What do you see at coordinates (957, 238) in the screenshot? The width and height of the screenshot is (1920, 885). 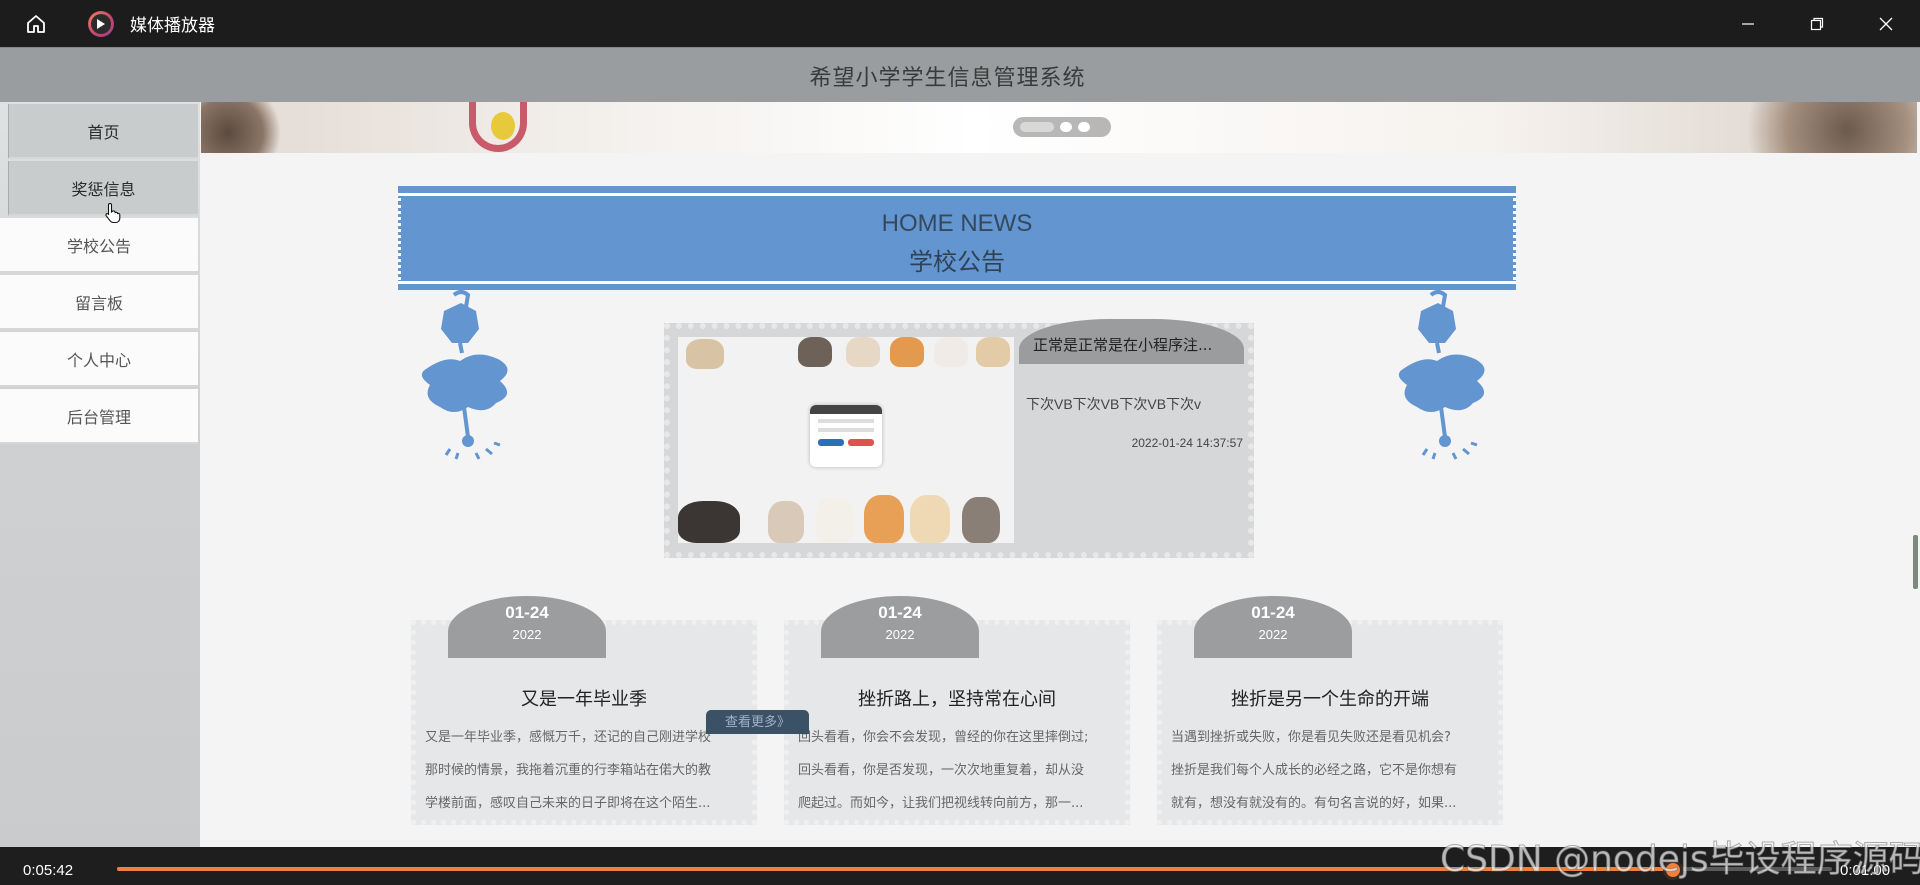 I see `news-section-header: HOME NEWS 学校公告` at bounding box center [957, 238].